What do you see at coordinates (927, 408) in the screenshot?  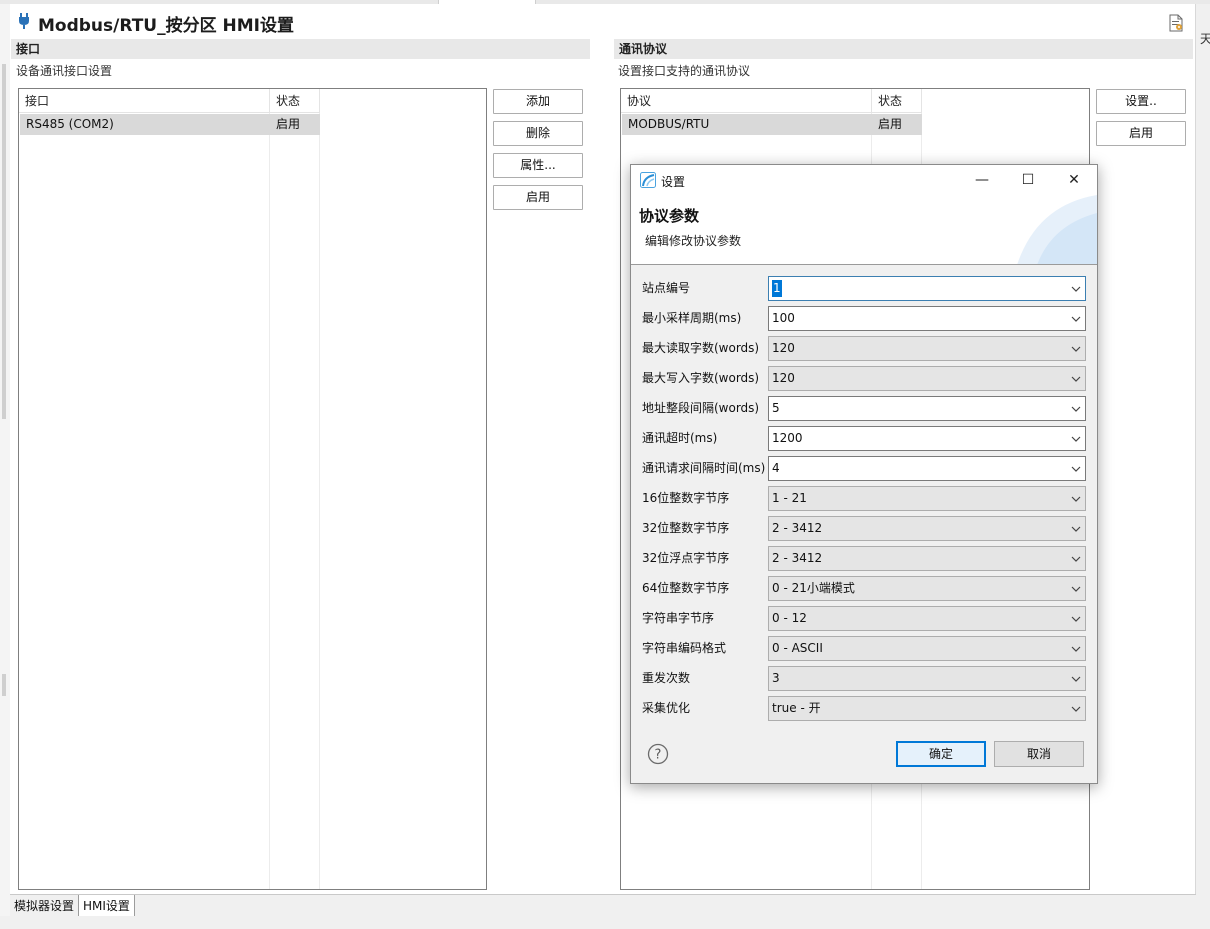 I see `address-gap-combo: 5` at bounding box center [927, 408].